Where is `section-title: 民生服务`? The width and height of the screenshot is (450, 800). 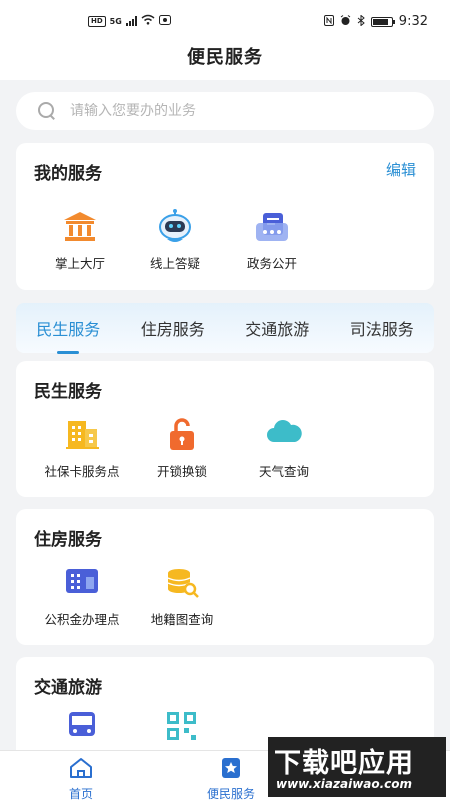
section-title: 民生服务 is located at coordinates (68, 392).